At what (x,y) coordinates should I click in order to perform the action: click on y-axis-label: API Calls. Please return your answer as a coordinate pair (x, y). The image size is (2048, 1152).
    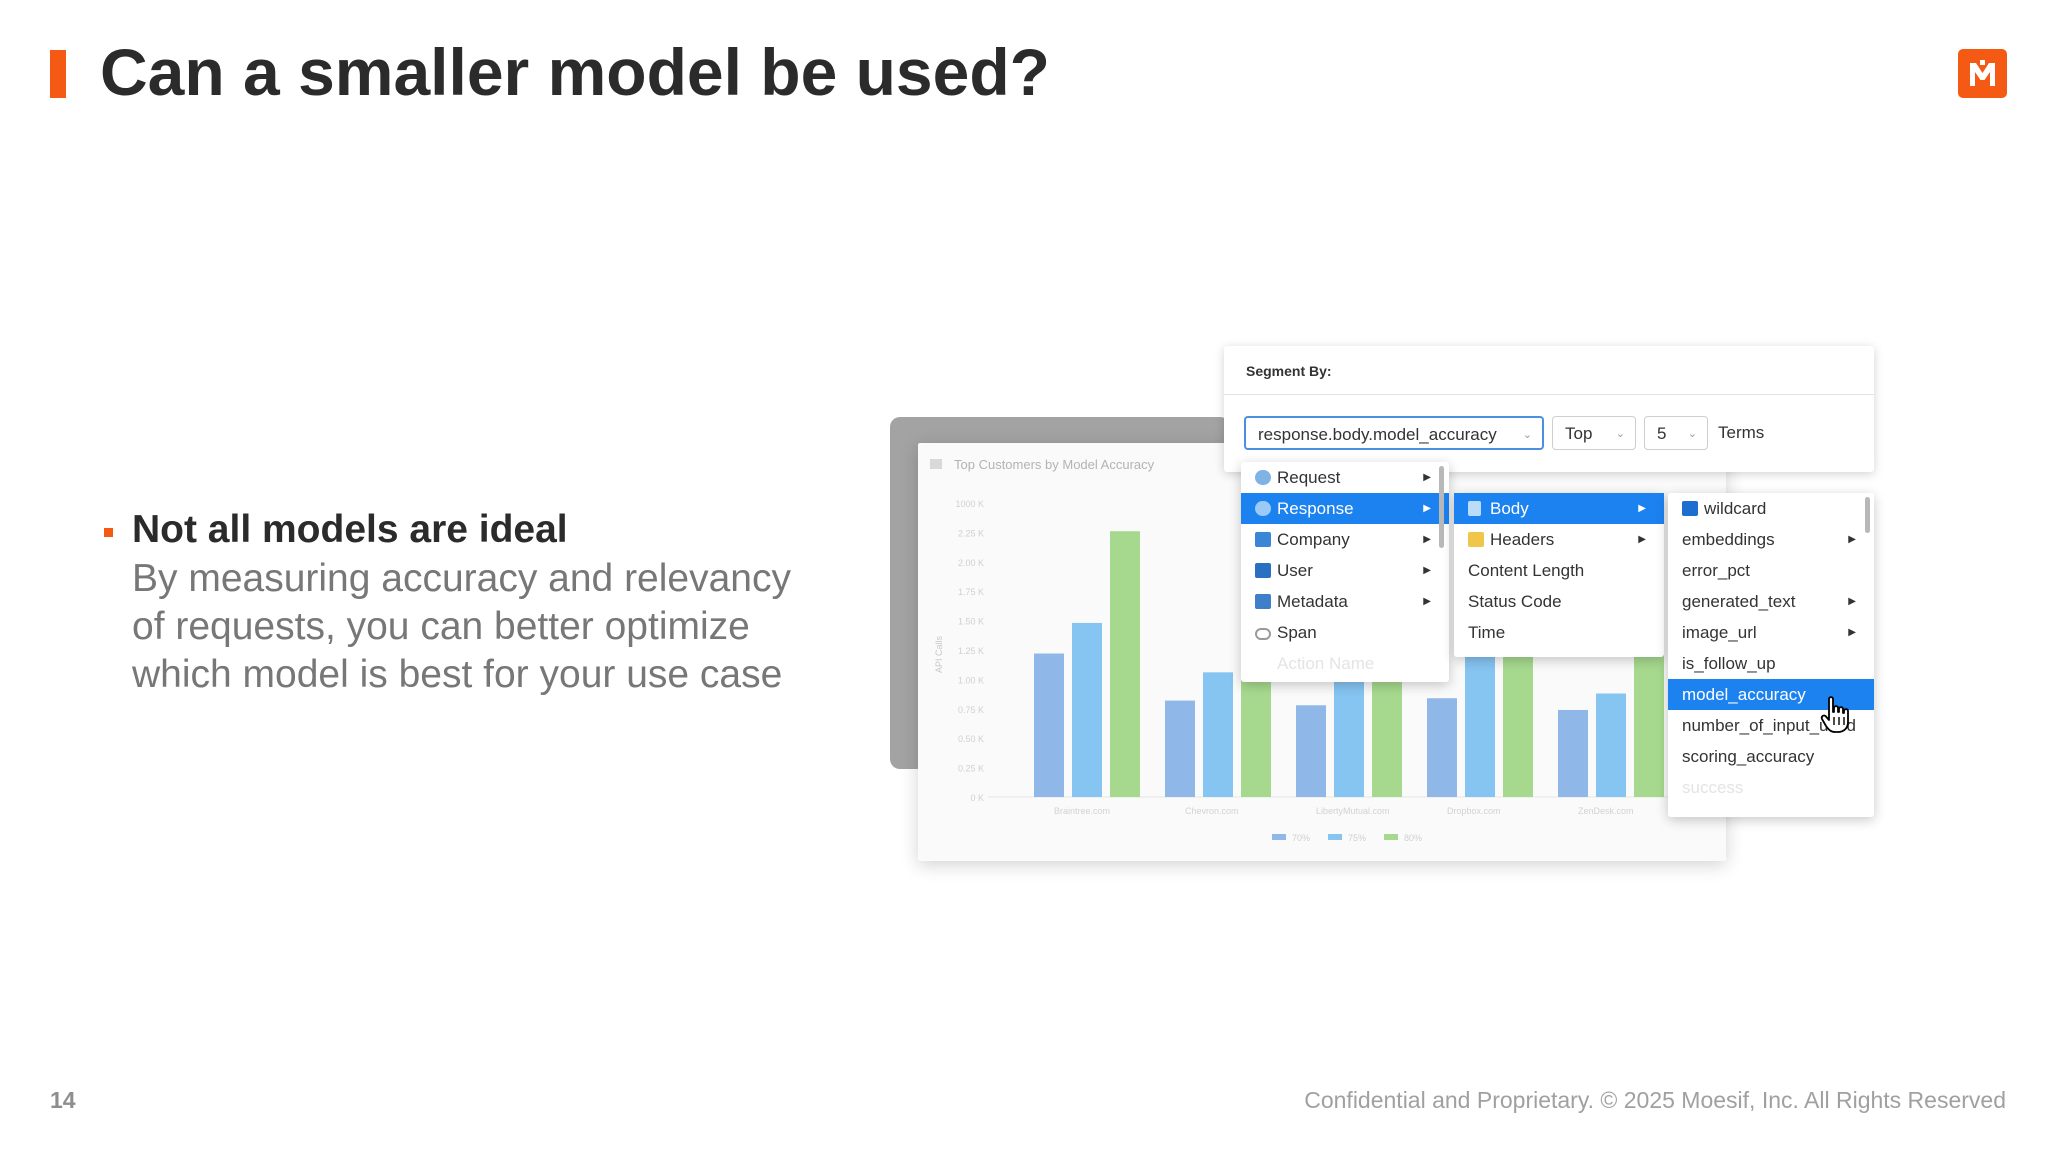
    Looking at the image, I should click on (939, 654).